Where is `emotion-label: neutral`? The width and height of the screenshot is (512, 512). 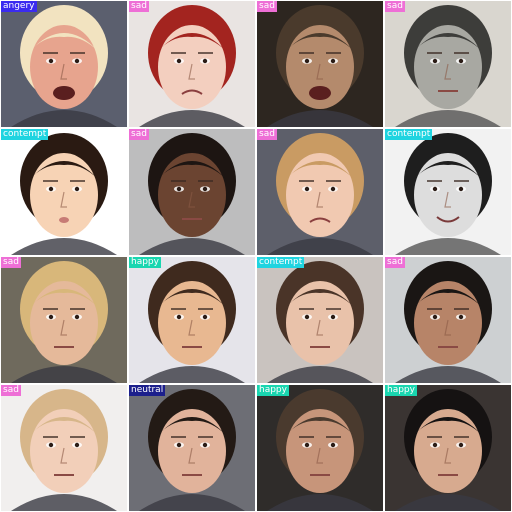 emotion-label: neutral is located at coordinates (147, 390).